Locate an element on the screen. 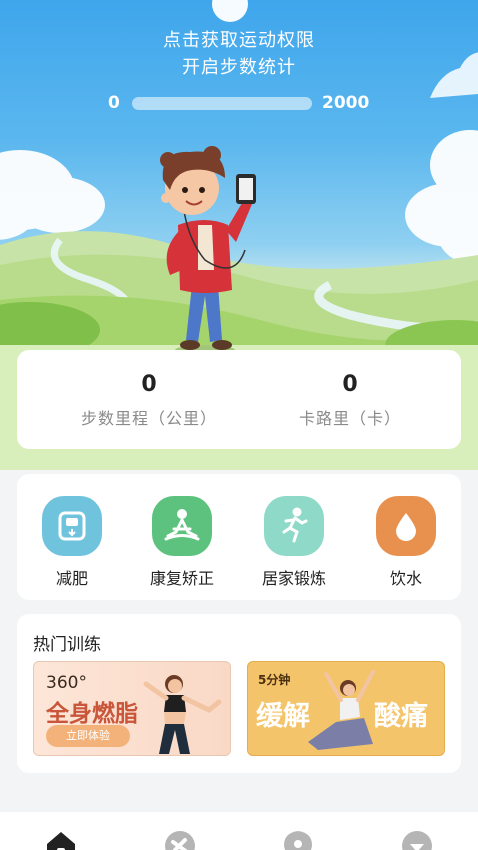 Image resolution: width=478 pixels, height=850 pixels. banner-title-part1: 缓解 is located at coordinates (283, 716).